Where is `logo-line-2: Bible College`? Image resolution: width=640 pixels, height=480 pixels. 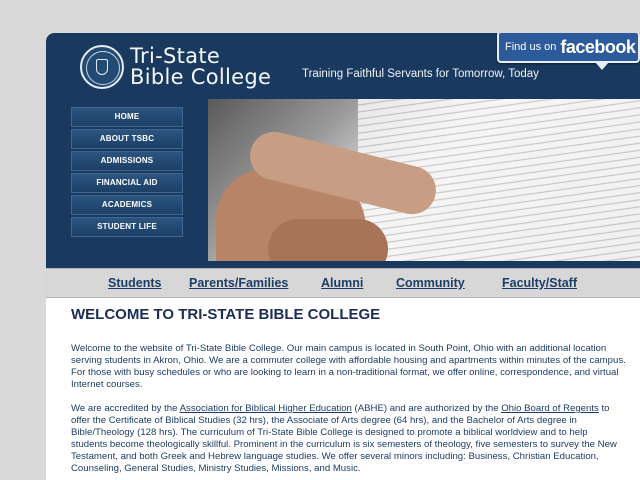 logo-line-2: Bible College is located at coordinates (201, 77).